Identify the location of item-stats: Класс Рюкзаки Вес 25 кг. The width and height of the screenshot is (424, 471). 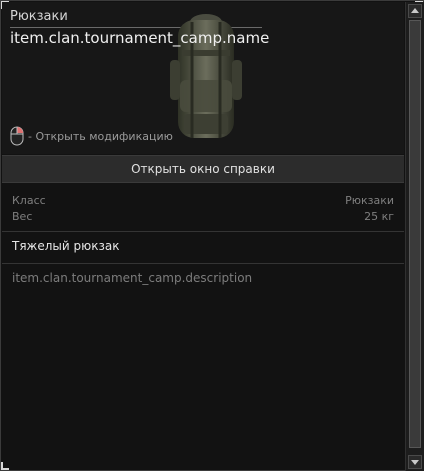
(203, 209).